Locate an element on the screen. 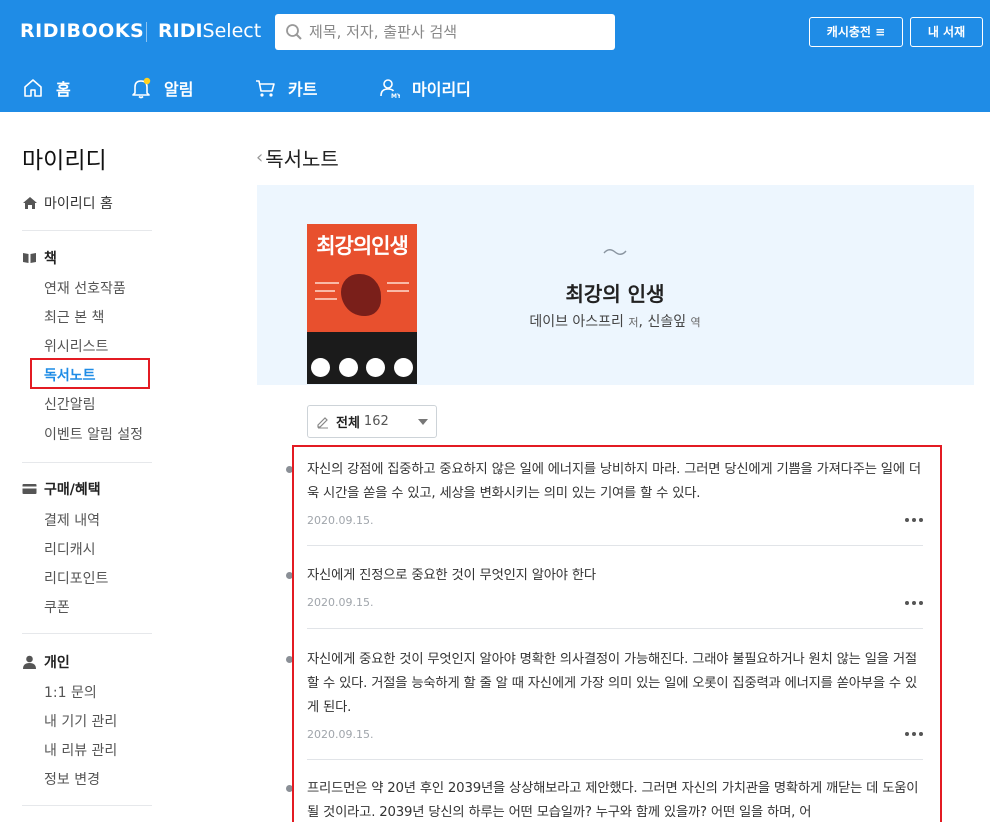 Image resolution: width=990 pixels, height=822 pixels. sidebar-category-books: 책 is located at coordinates (39, 258).